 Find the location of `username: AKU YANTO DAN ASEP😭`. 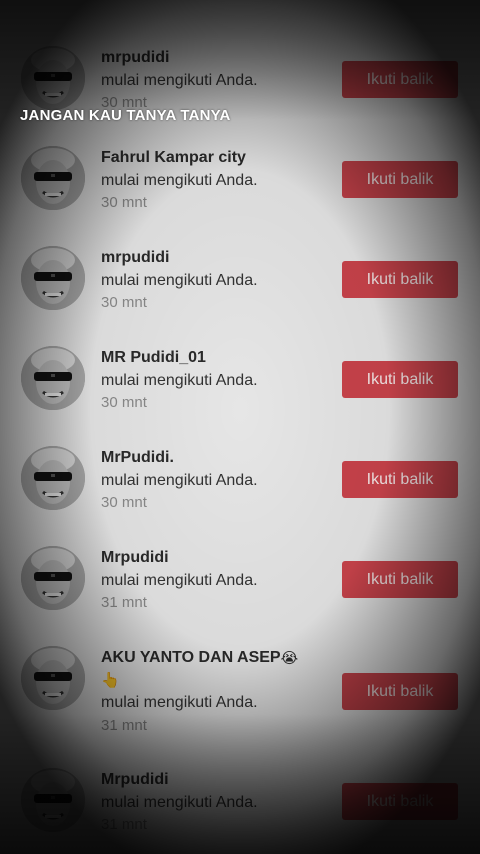

username: AKU YANTO DAN ASEP😭 is located at coordinates (199, 658).